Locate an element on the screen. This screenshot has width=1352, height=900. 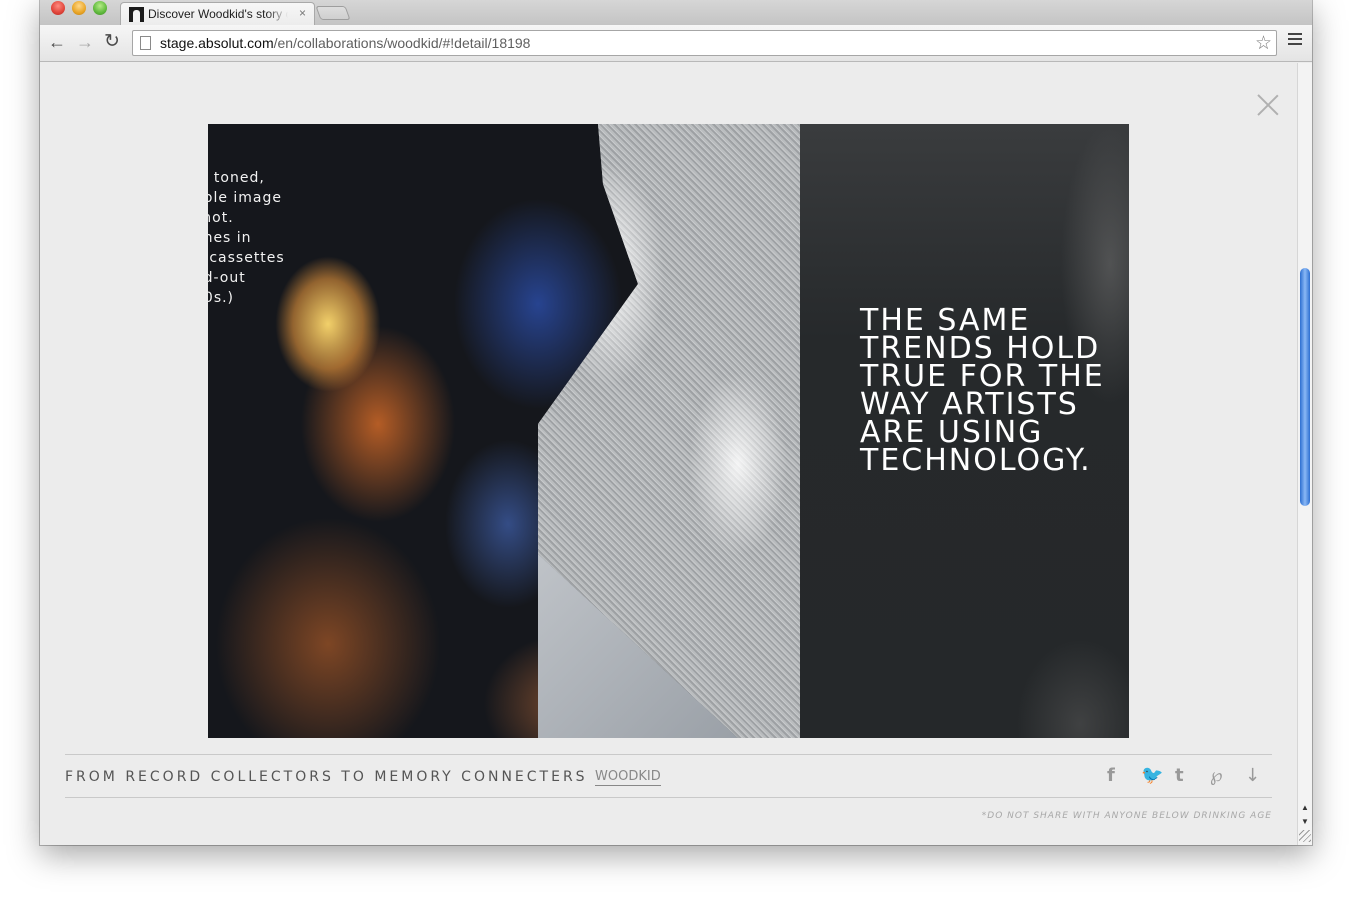
download-icon: ↓ is located at coordinates (1252, 775).